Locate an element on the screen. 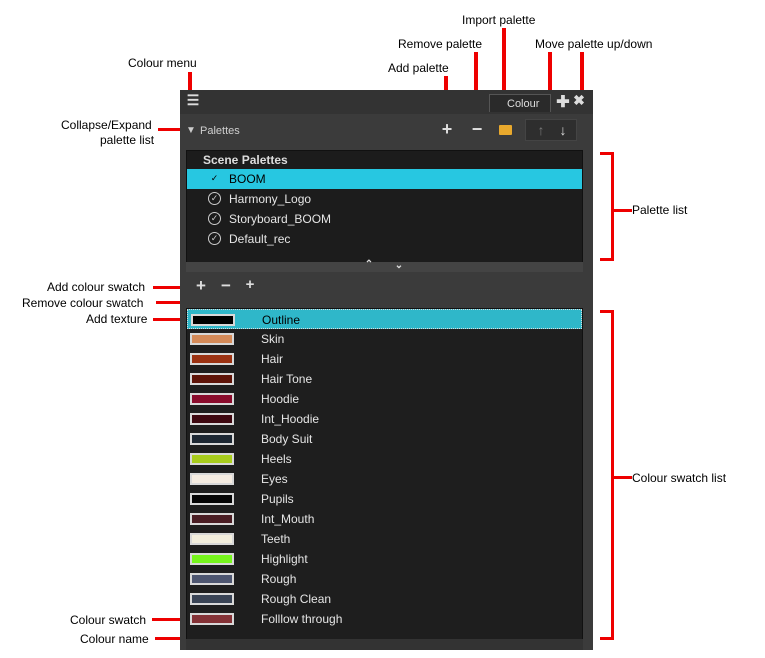 This screenshot has width=765, height=658. palette-name: Harmony_Logo is located at coordinates (270, 199).